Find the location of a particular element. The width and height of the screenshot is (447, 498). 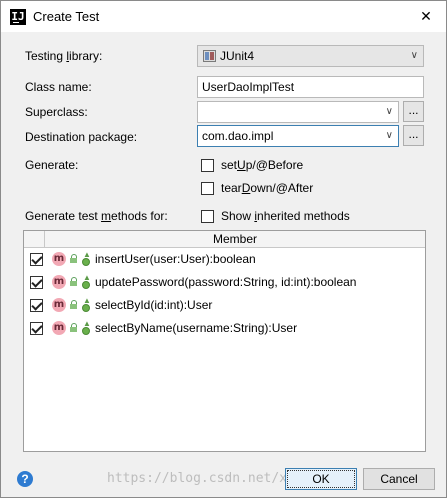

close-icon: ✕ is located at coordinates (426, 16).